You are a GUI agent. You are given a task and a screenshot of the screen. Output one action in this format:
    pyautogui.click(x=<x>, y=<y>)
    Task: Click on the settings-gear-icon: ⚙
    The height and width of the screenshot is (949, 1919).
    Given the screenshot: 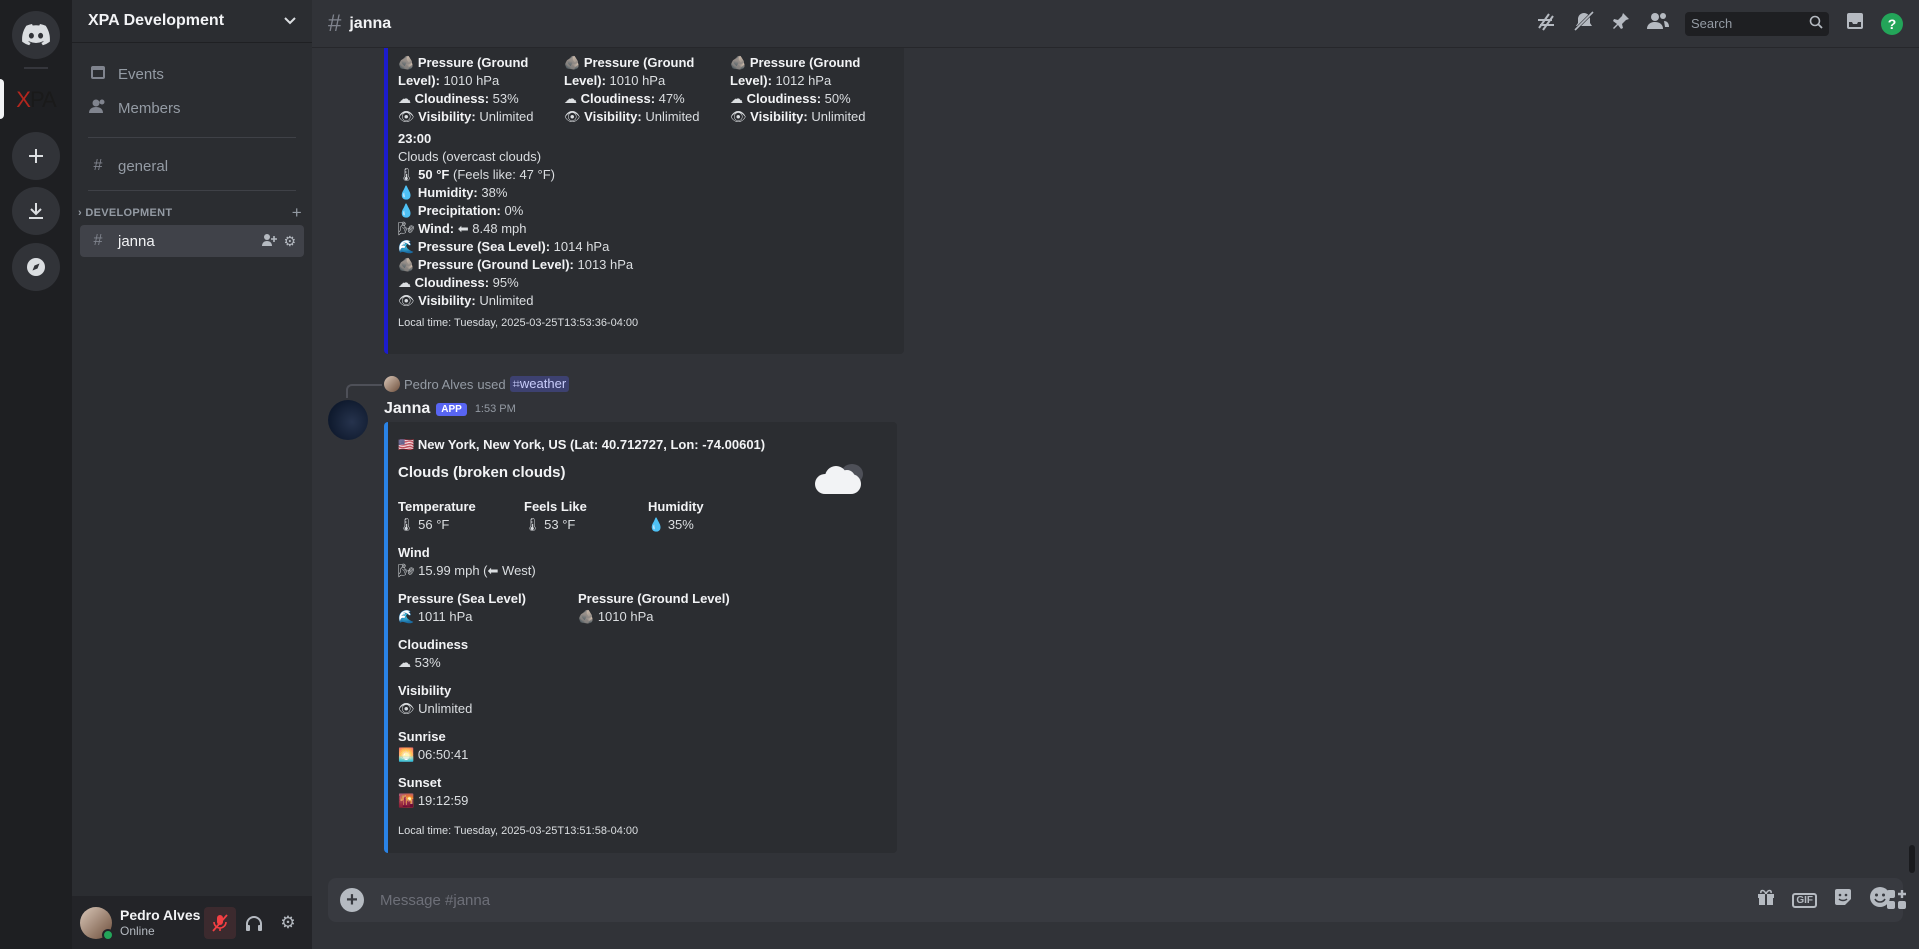 What is the action you would take?
    pyautogui.click(x=288, y=923)
    